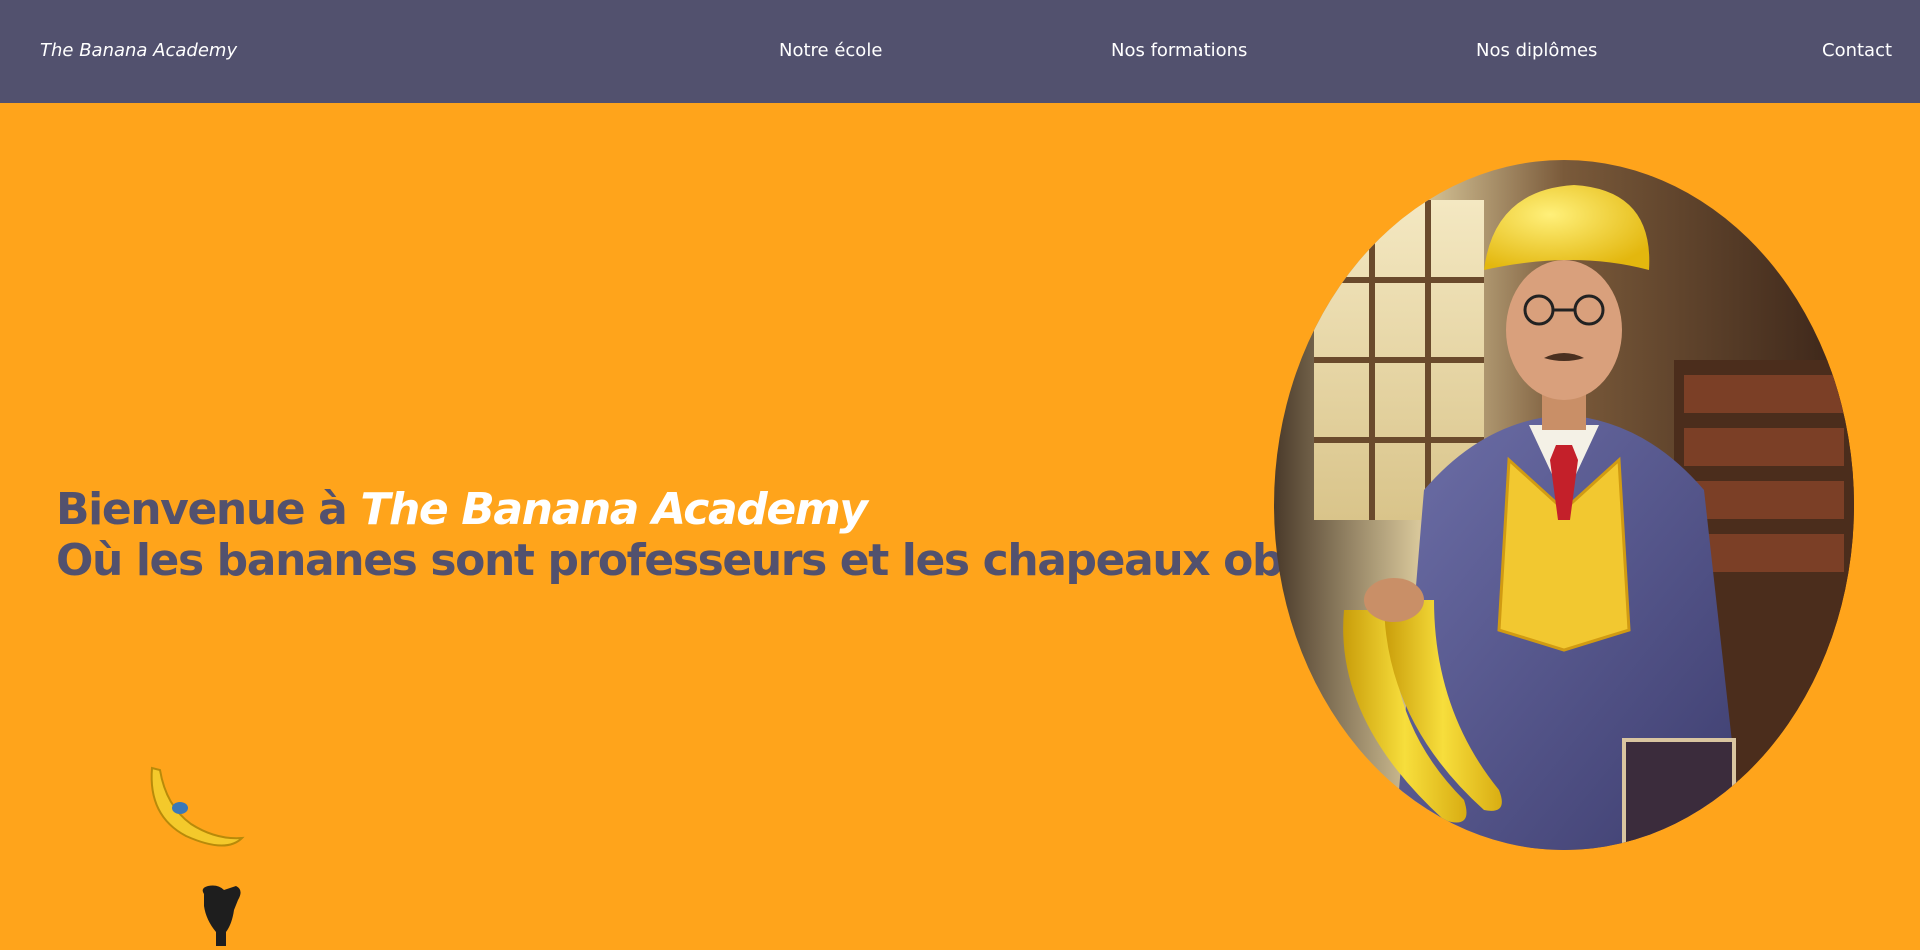  What do you see at coordinates (614, 510) in the screenshot?
I see `hero-academy-name: The Banana Academy` at bounding box center [614, 510].